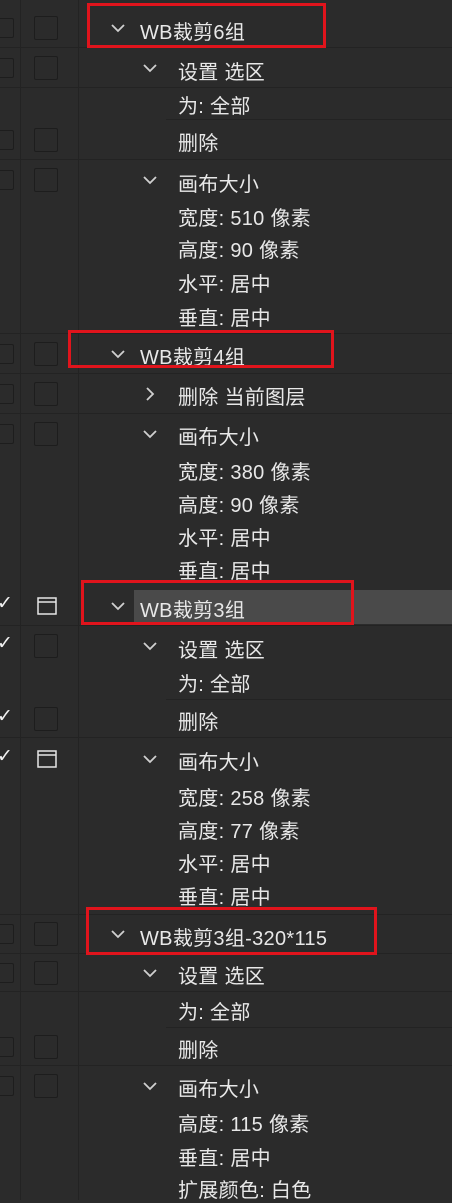 The image size is (452, 1203). Describe the element at coordinates (245, 473) in the screenshot. I see `param-label: 宽度: 380 像素` at that location.